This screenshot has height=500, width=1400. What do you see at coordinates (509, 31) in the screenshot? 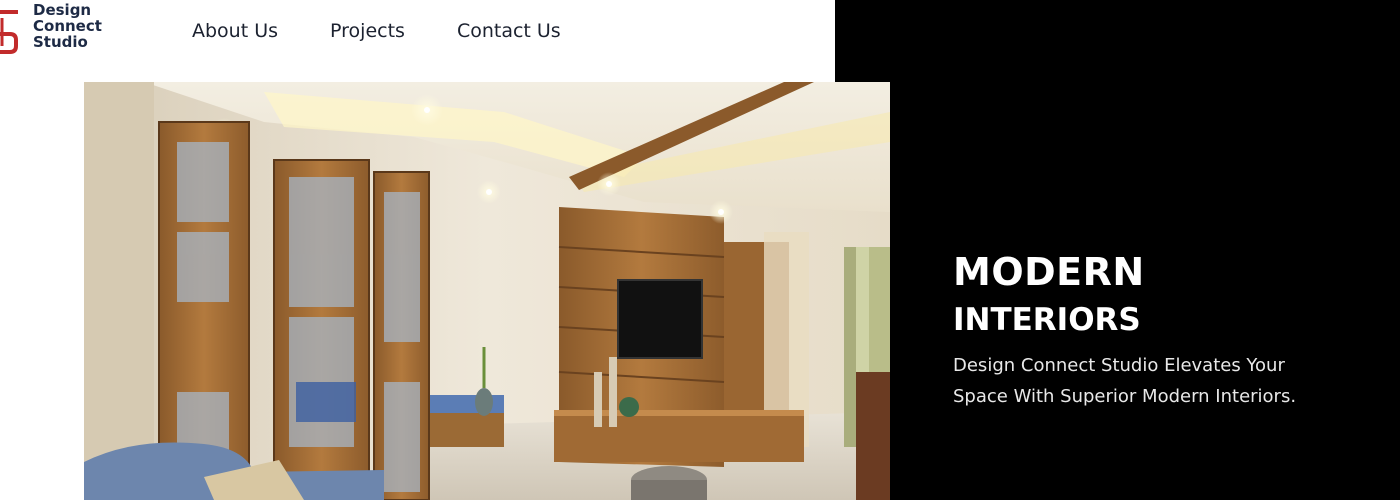
I see `nav-link-contact: Contact Us` at bounding box center [509, 31].